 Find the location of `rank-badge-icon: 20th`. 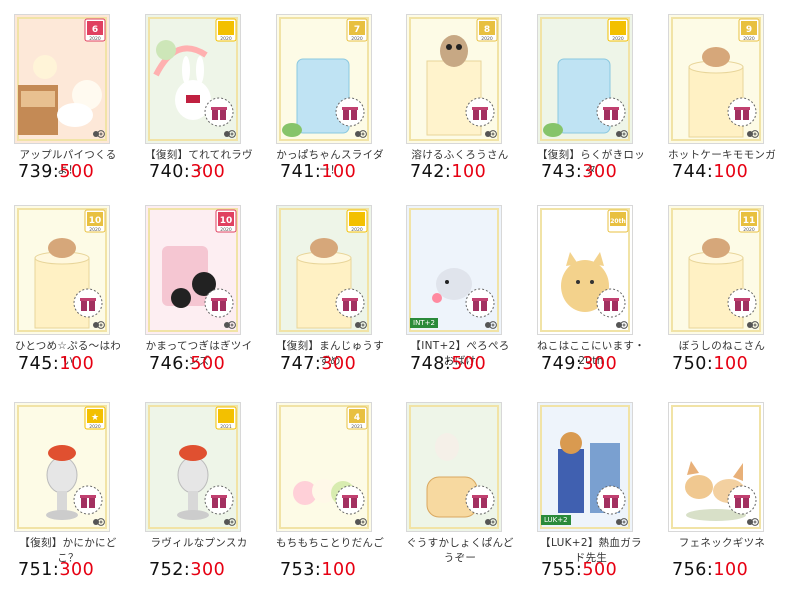

rank-badge-icon: 20th is located at coordinates (618, 221).